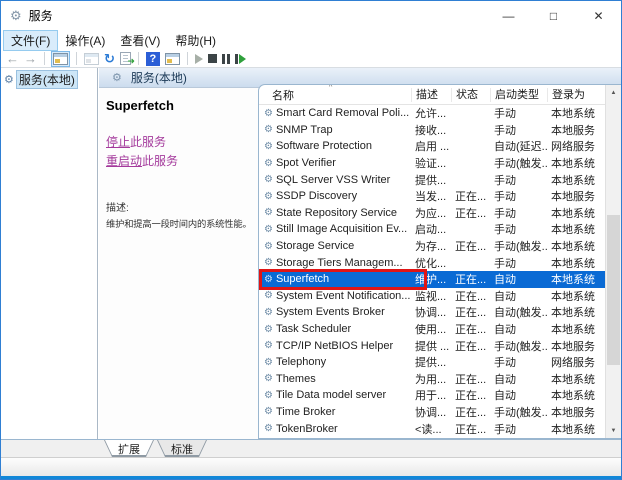 The width and height of the screenshot is (622, 480). What do you see at coordinates (30, 58) in the screenshot?
I see `forward-icon: →` at bounding box center [30, 58].